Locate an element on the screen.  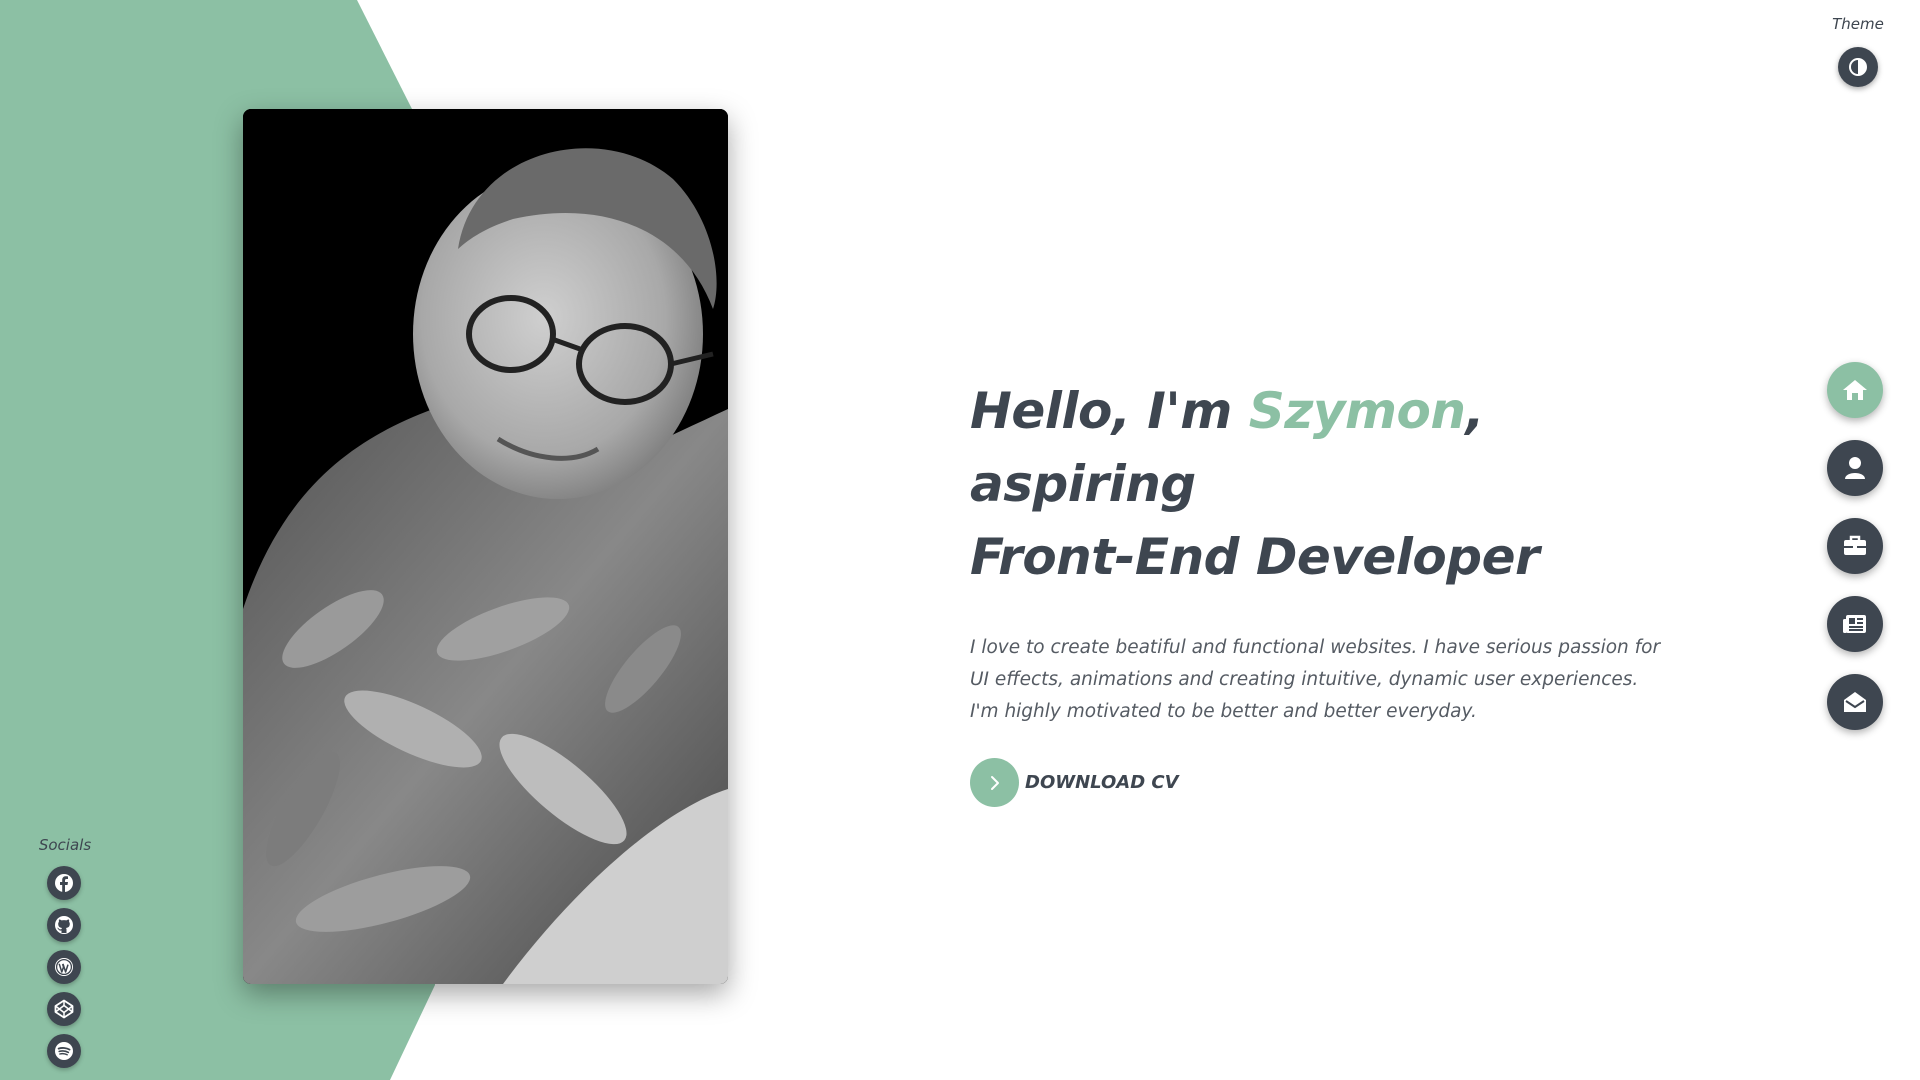
user-icon is located at coordinates (1855, 468).